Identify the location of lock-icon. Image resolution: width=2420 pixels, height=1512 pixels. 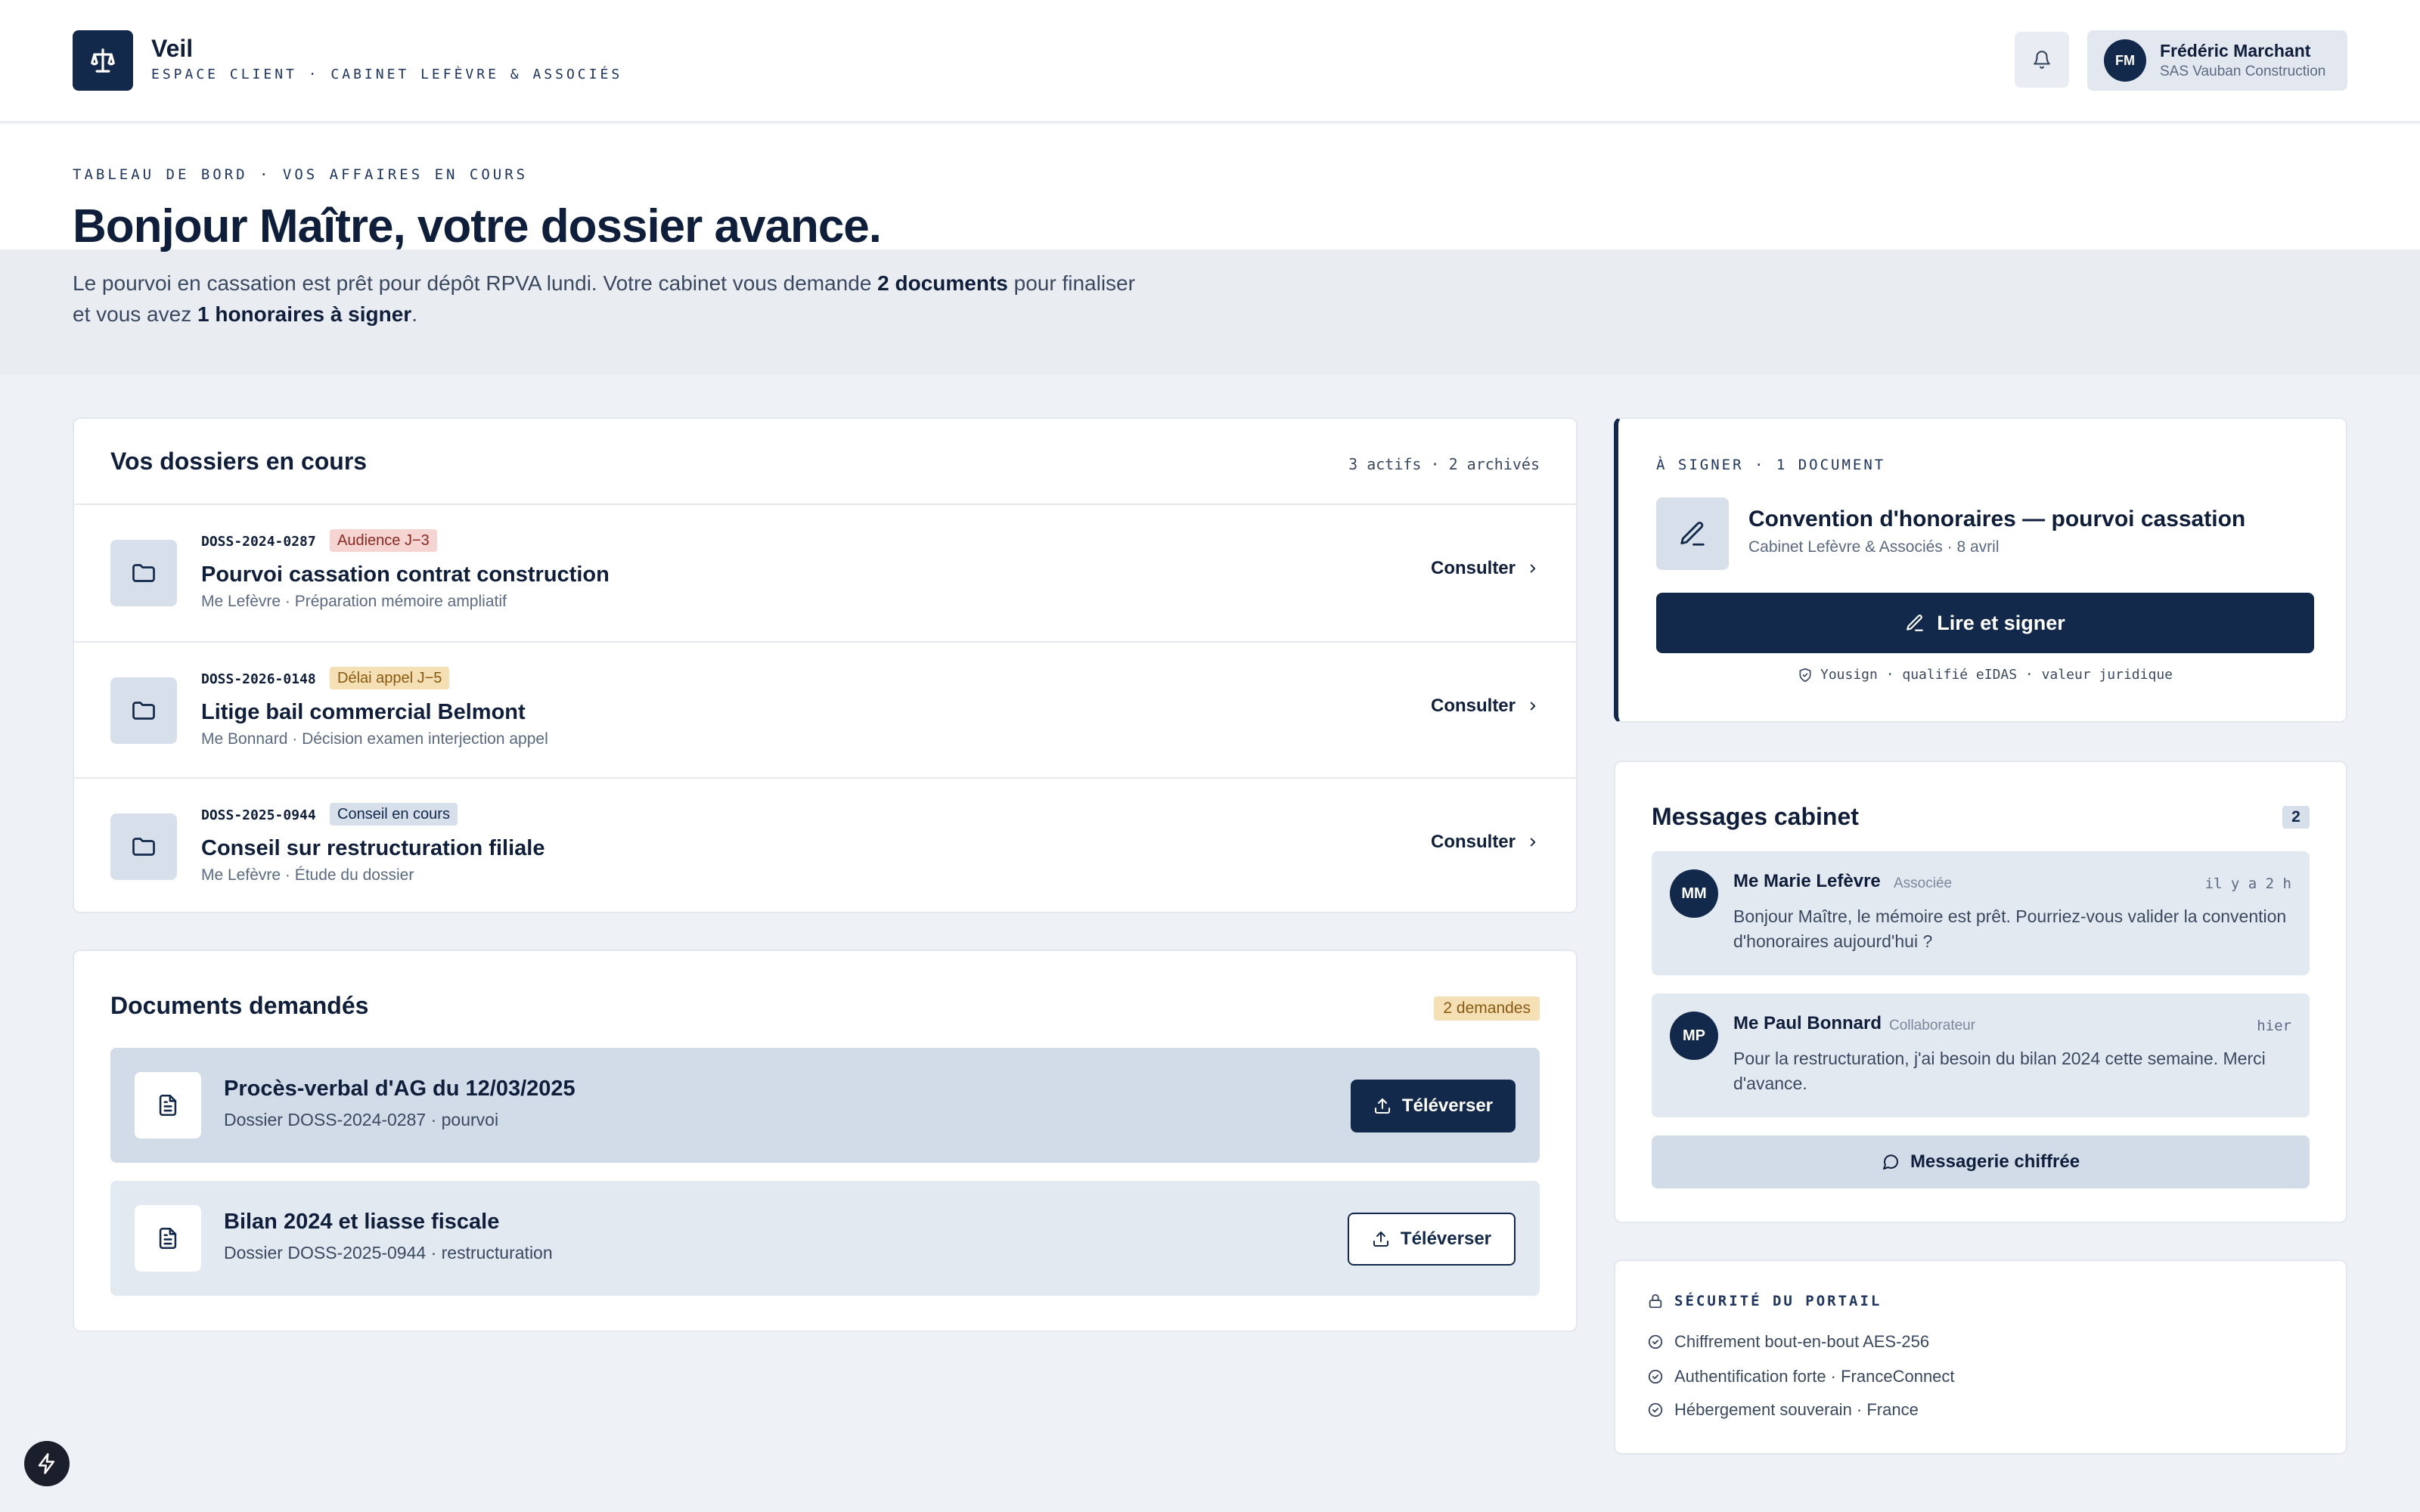
(1655, 1301).